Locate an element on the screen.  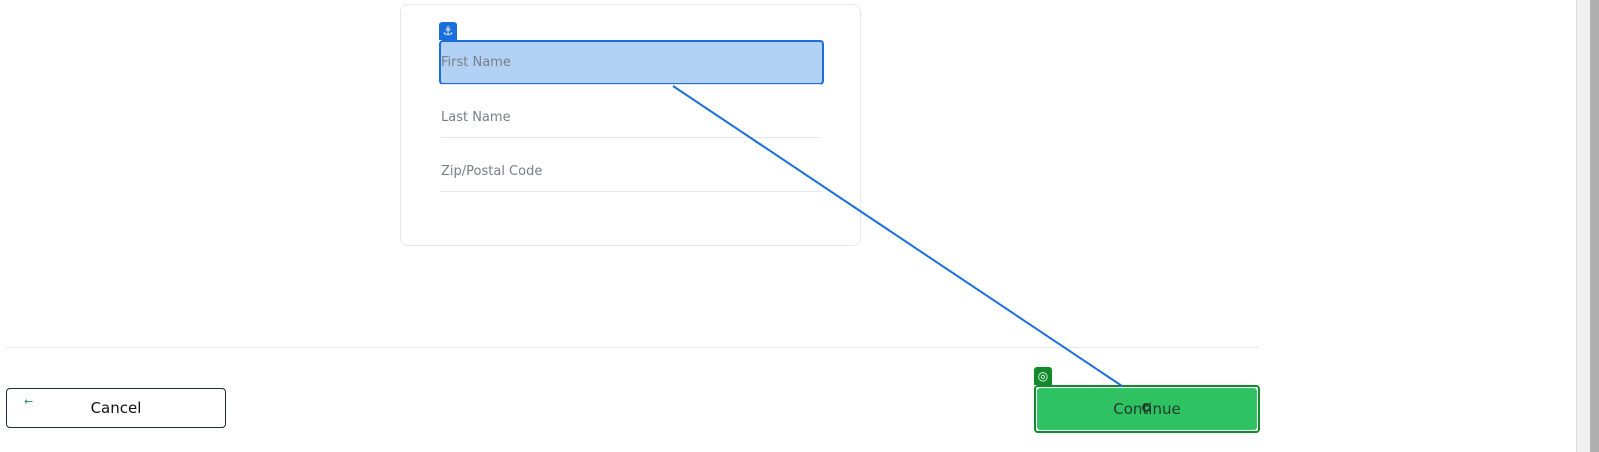
footer-divider is located at coordinates (632, 347).